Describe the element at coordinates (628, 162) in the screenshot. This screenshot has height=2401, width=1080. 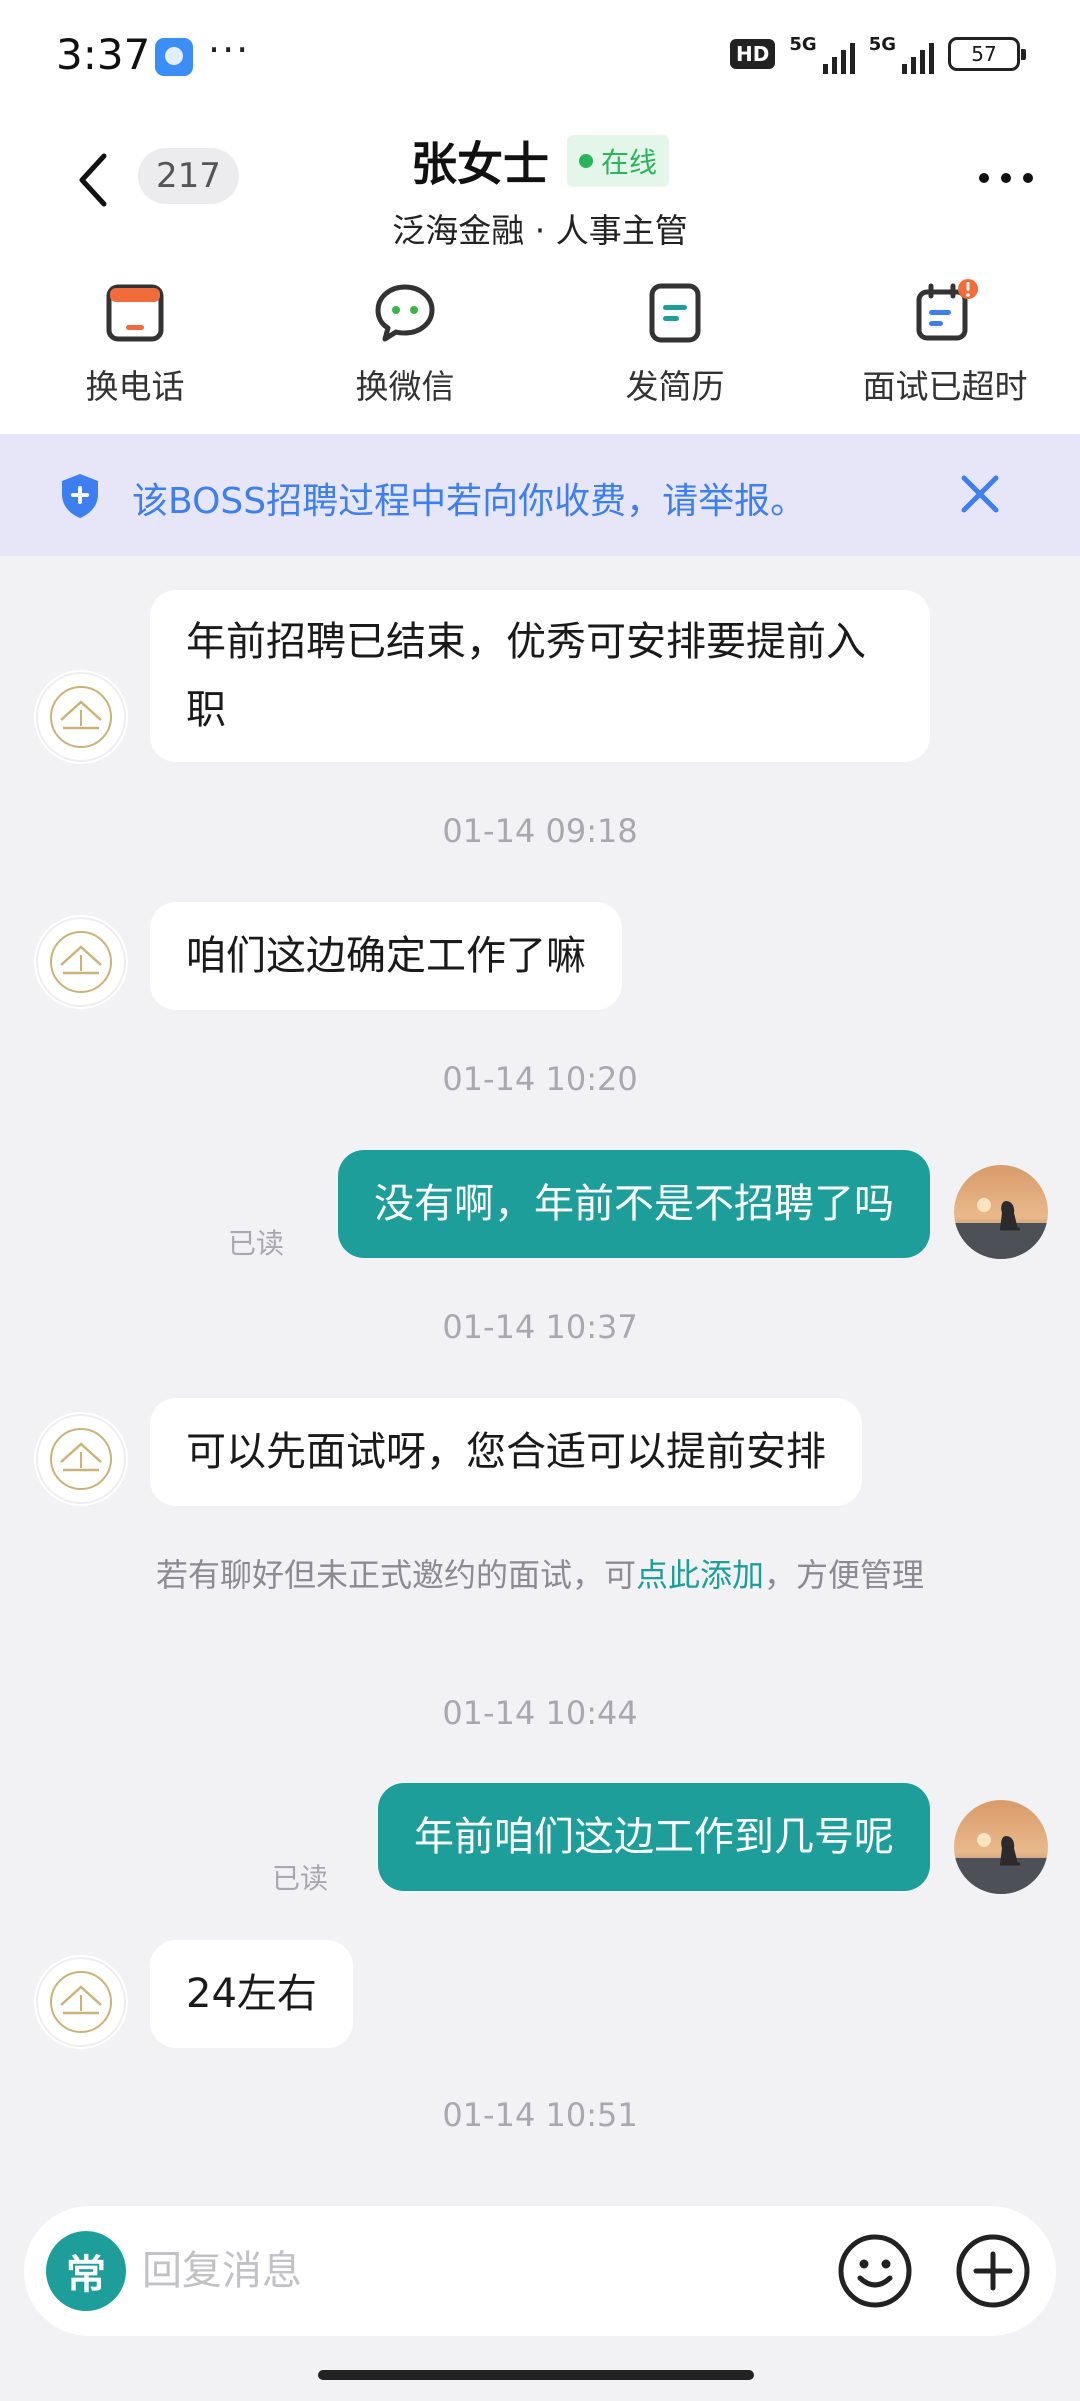
I see `online-status-label: 在线` at that location.